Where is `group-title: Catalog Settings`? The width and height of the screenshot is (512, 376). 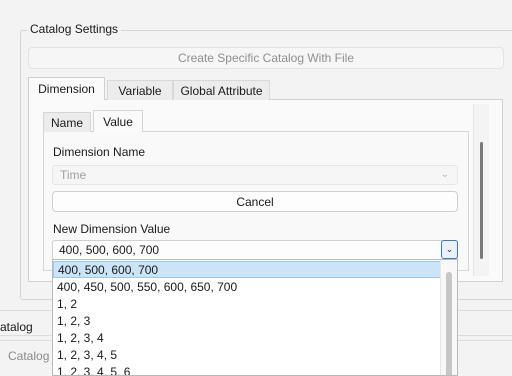 group-title: Catalog Settings is located at coordinates (74, 29).